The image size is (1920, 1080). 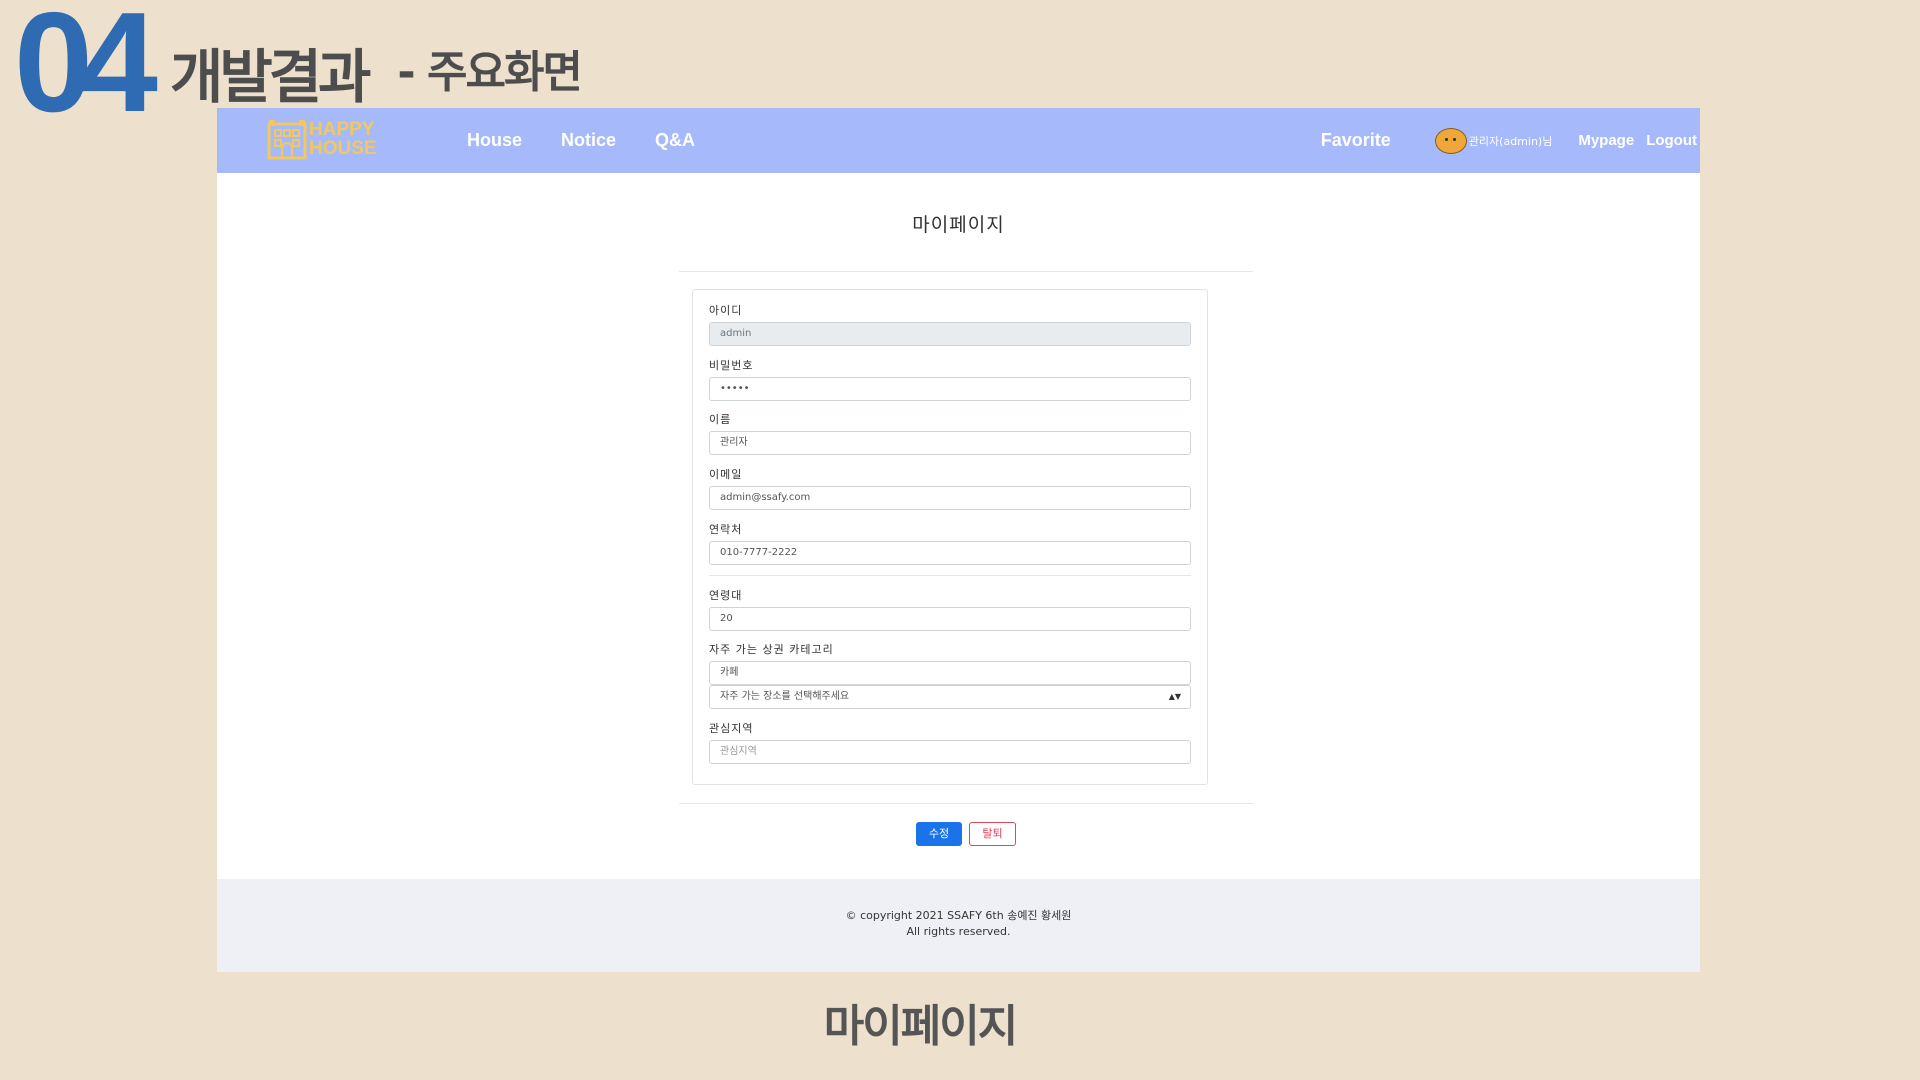 What do you see at coordinates (1606, 140) in the screenshot?
I see `nav-link-mypage: Mypage` at bounding box center [1606, 140].